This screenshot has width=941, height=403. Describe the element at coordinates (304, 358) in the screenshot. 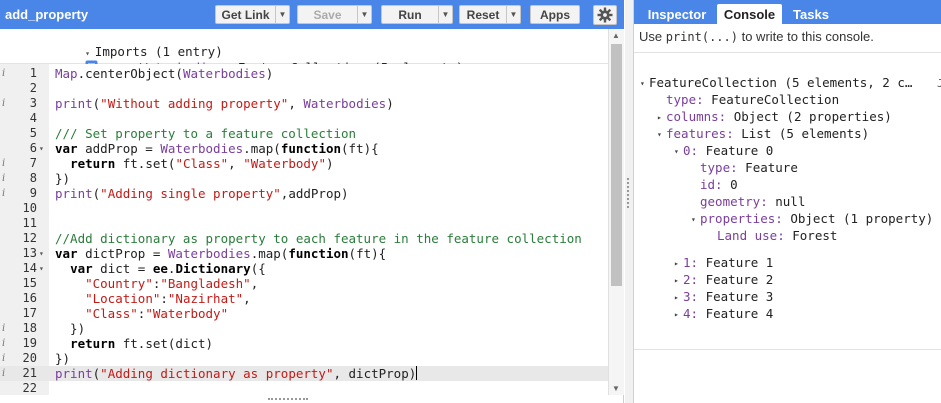

I see `code-line: i 20})` at that location.